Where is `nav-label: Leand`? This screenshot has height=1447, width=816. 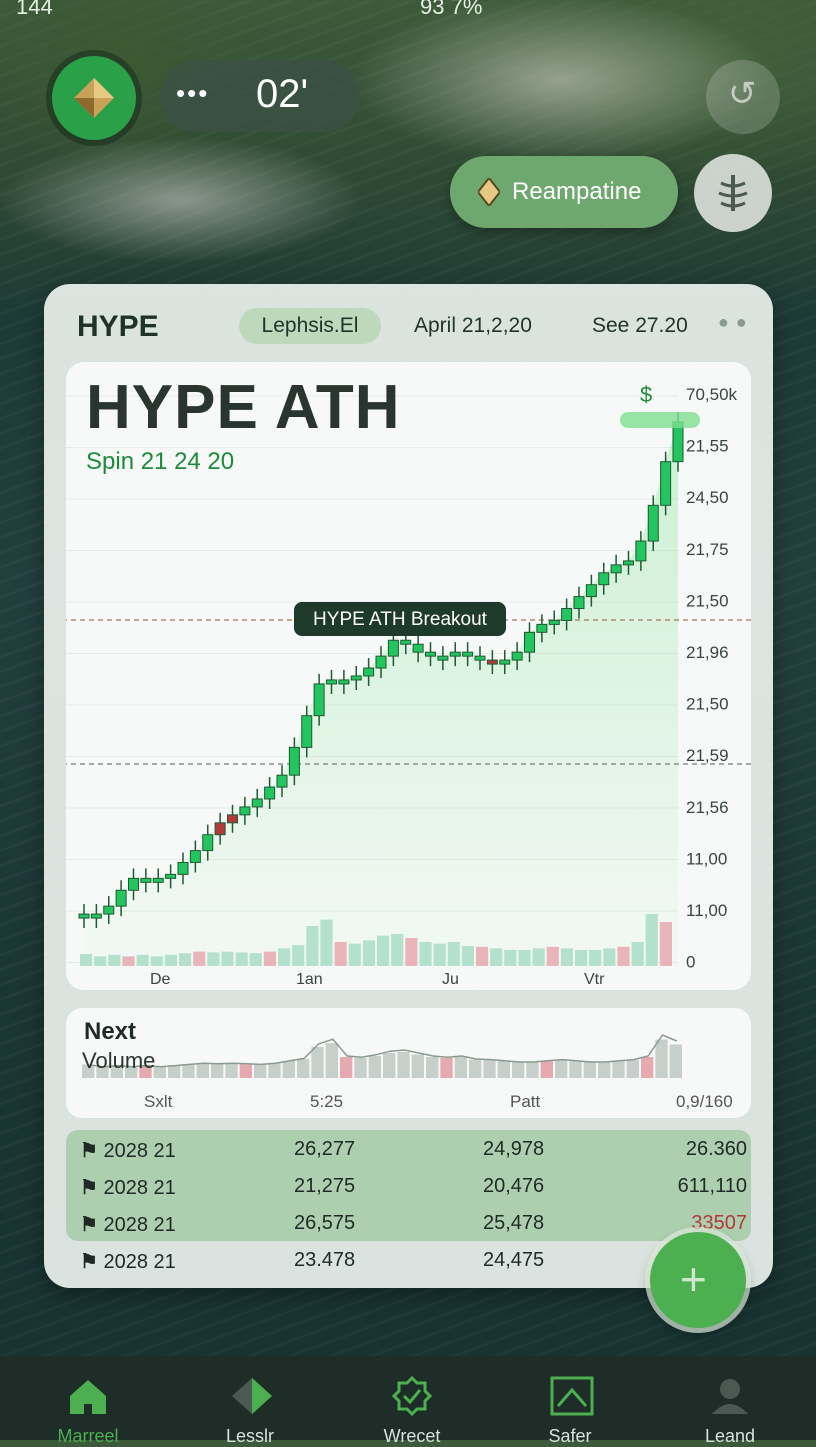 nav-label: Leand is located at coordinates (730, 1436).